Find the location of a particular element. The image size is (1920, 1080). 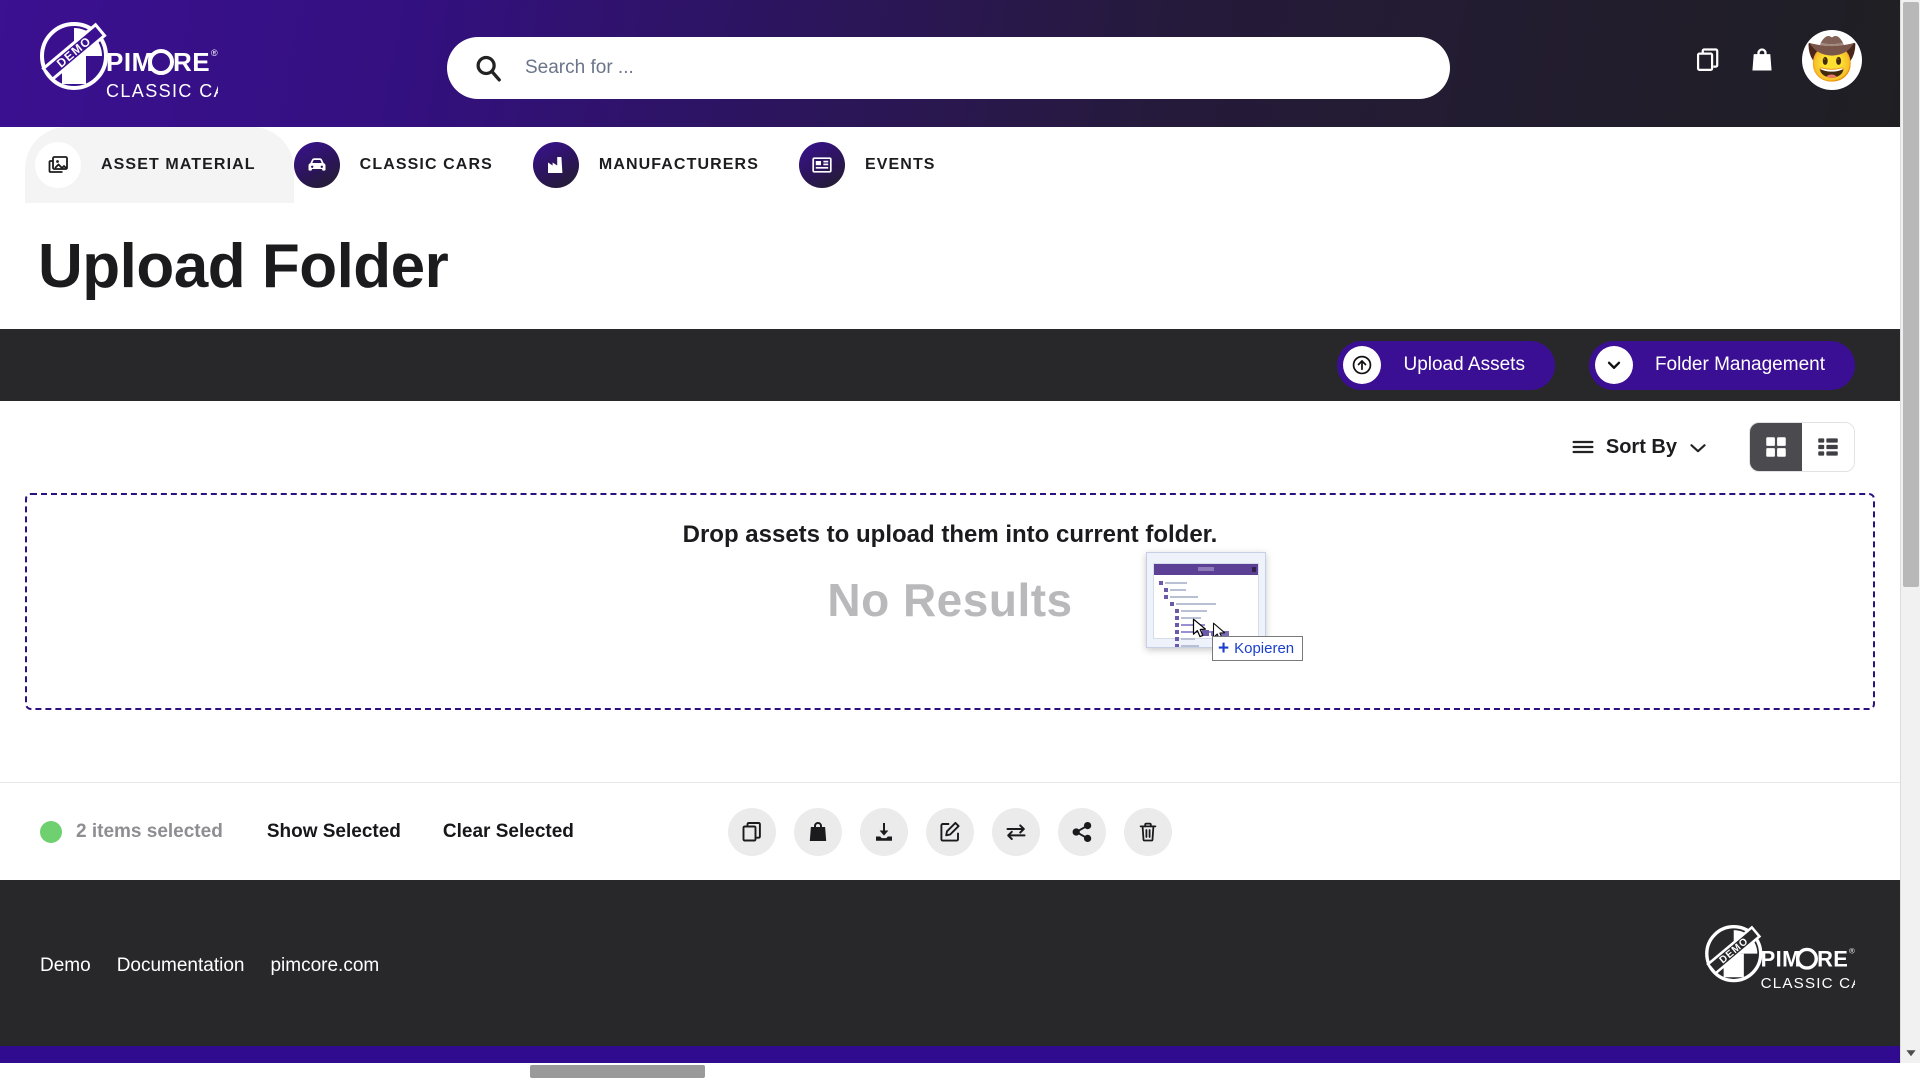

show-selected-link: Show Selected is located at coordinates (334, 832).